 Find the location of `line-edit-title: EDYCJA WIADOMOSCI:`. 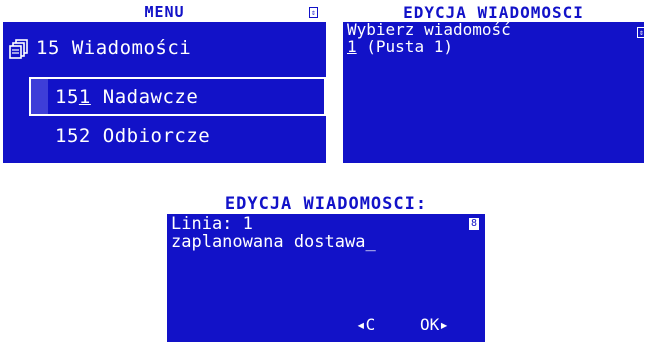

line-edit-title: EDYCJA WIADOMOSCI: is located at coordinates (326, 204).